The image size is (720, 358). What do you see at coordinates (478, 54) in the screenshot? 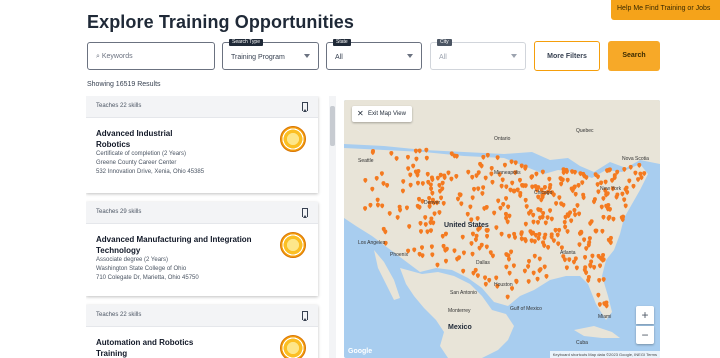
I see `city-select: City All` at bounding box center [478, 54].